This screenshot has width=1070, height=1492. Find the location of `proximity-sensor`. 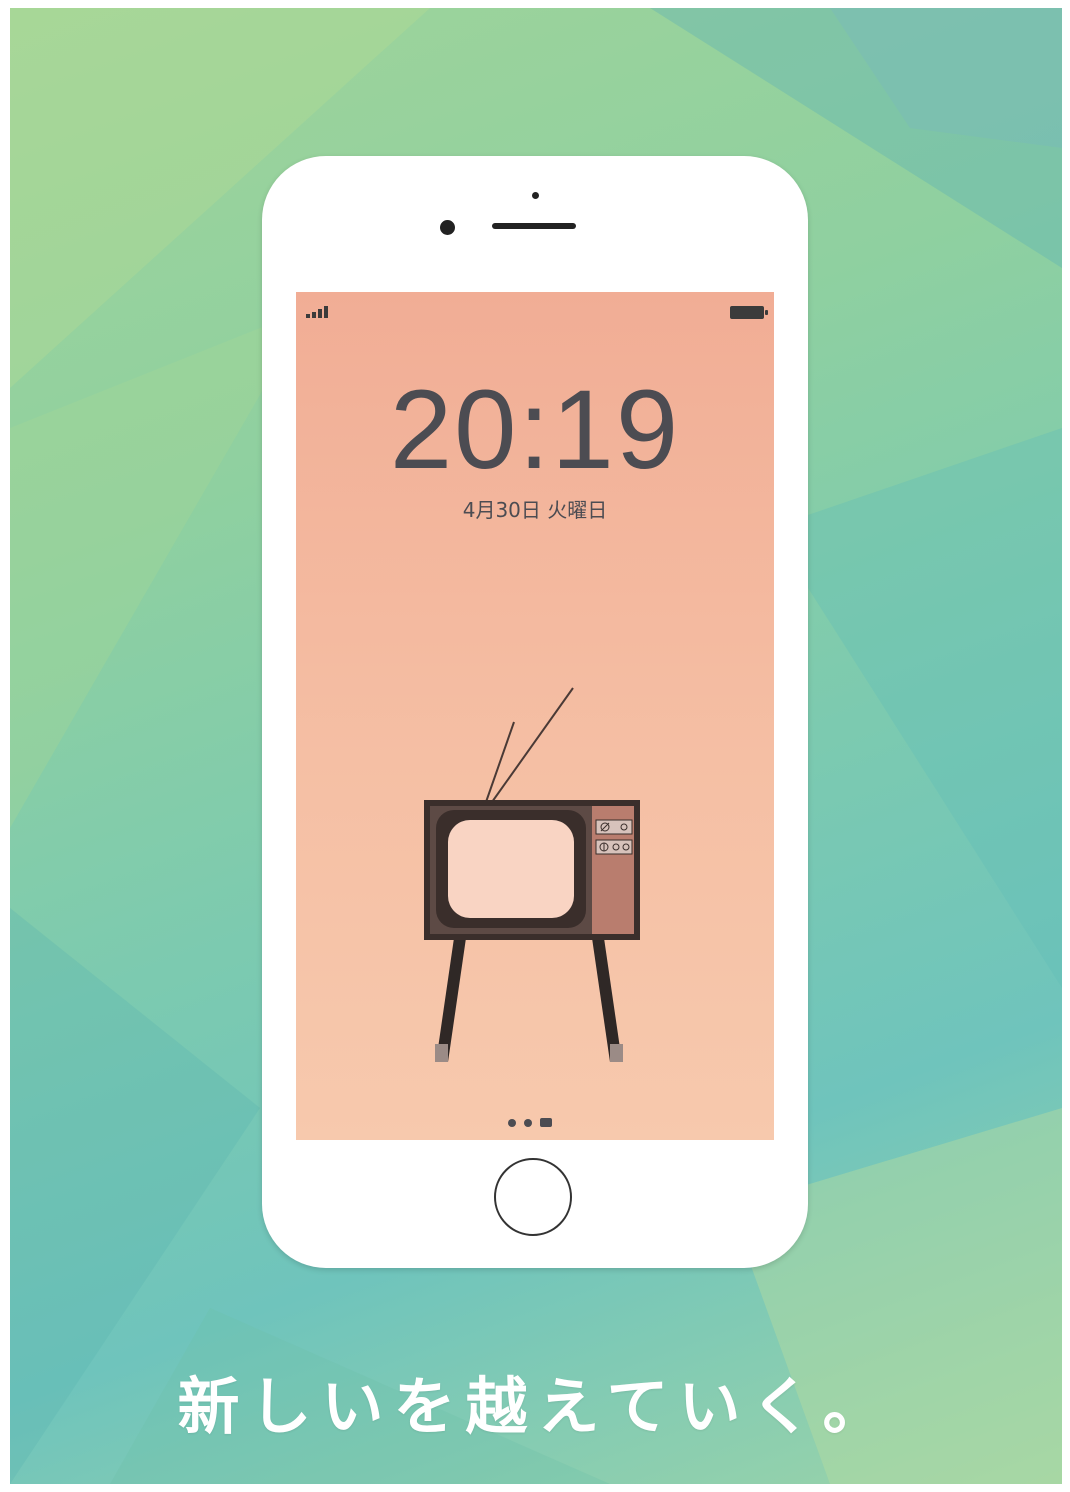

proximity-sensor is located at coordinates (535, 195).